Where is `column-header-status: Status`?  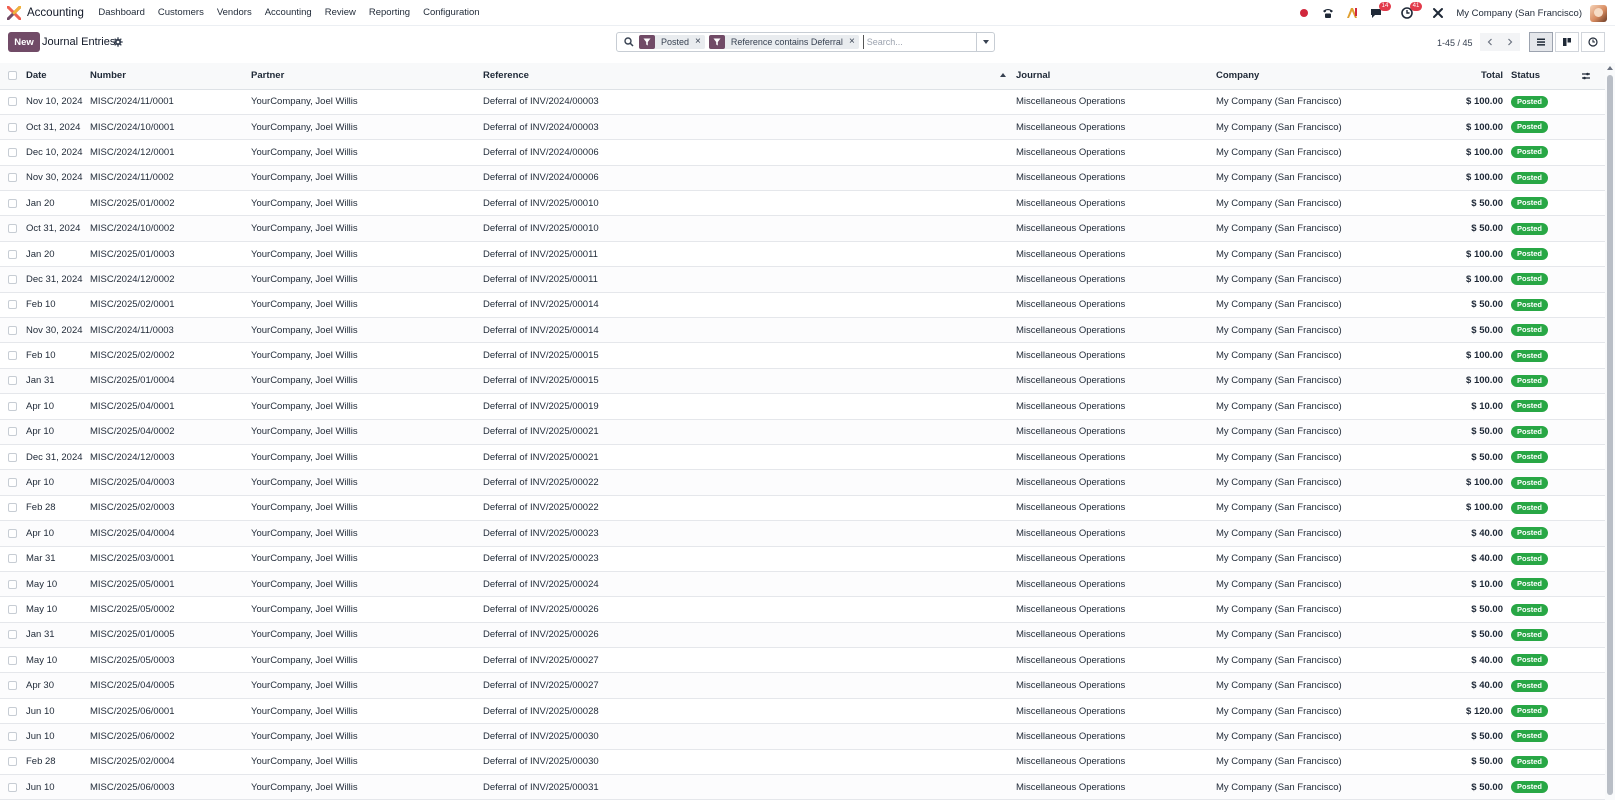 column-header-status: Status is located at coordinates (1542, 76).